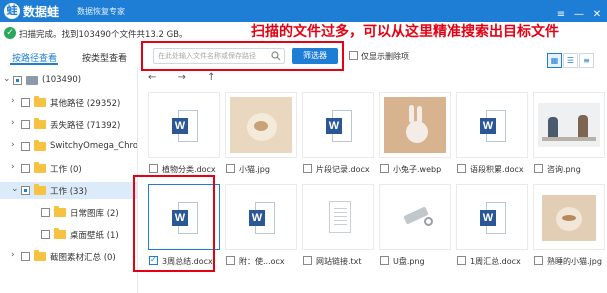  What do you see at coordinates (83, 258) in the screenshot?
I see `tree-item-label: 截图素材汇总 (0)` at bounding box center [83, 258].